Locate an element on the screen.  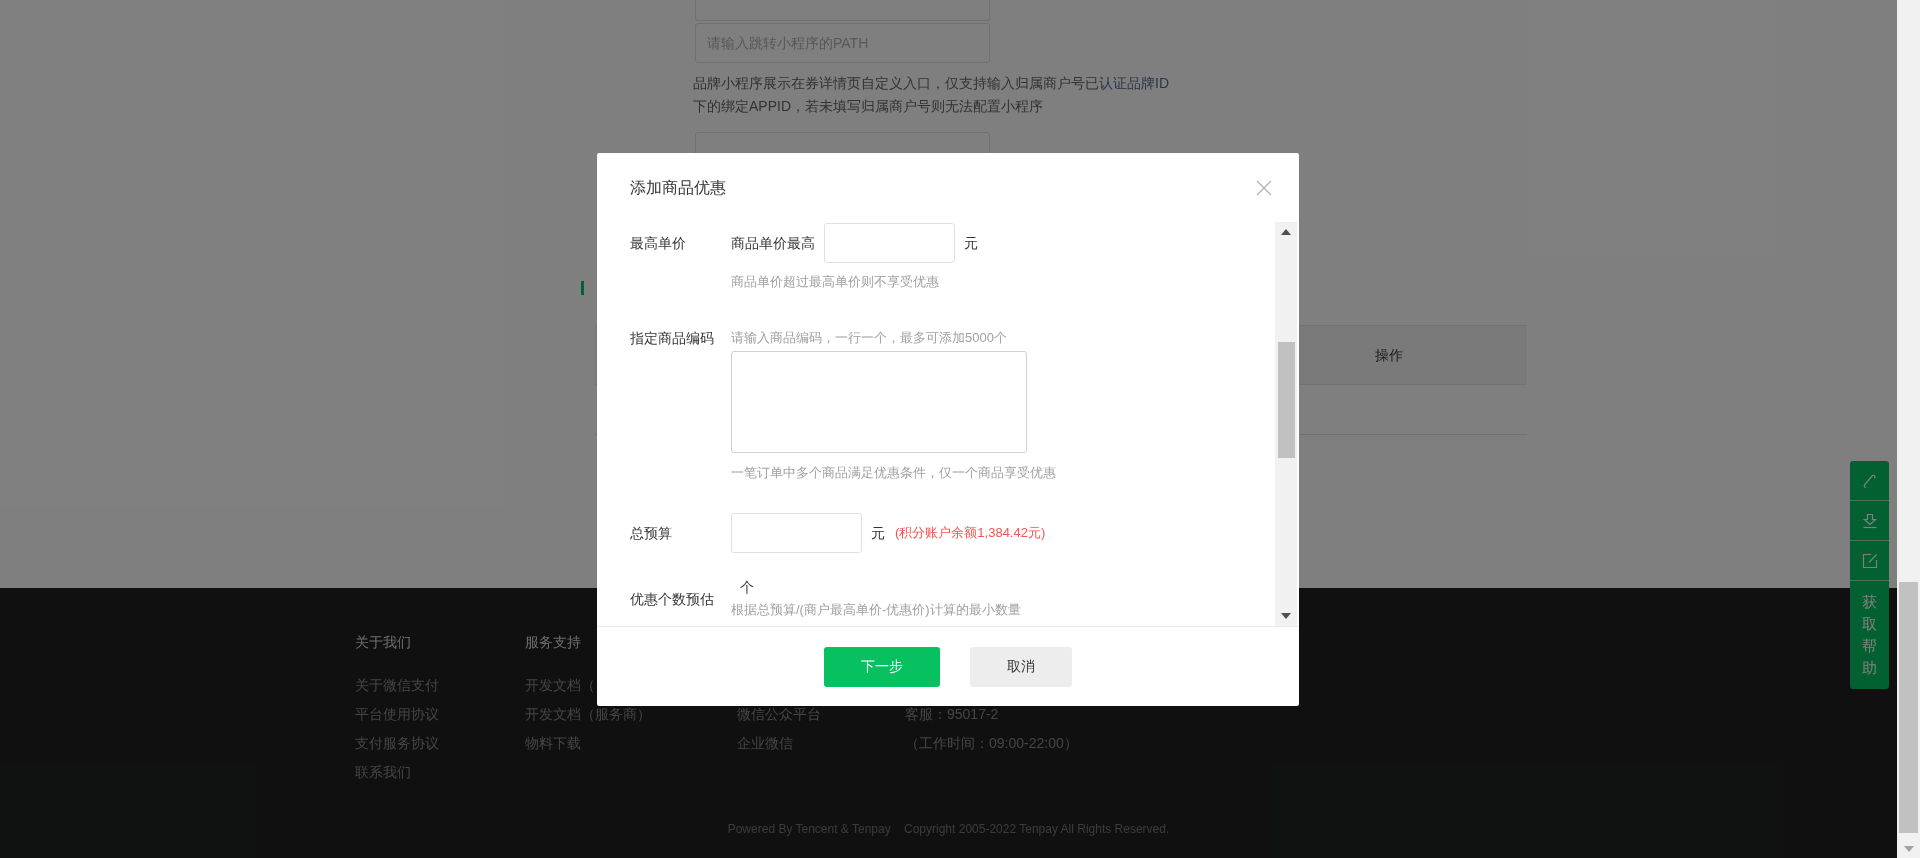
dialog-scrollbar is located at coordinates (1286, 424).